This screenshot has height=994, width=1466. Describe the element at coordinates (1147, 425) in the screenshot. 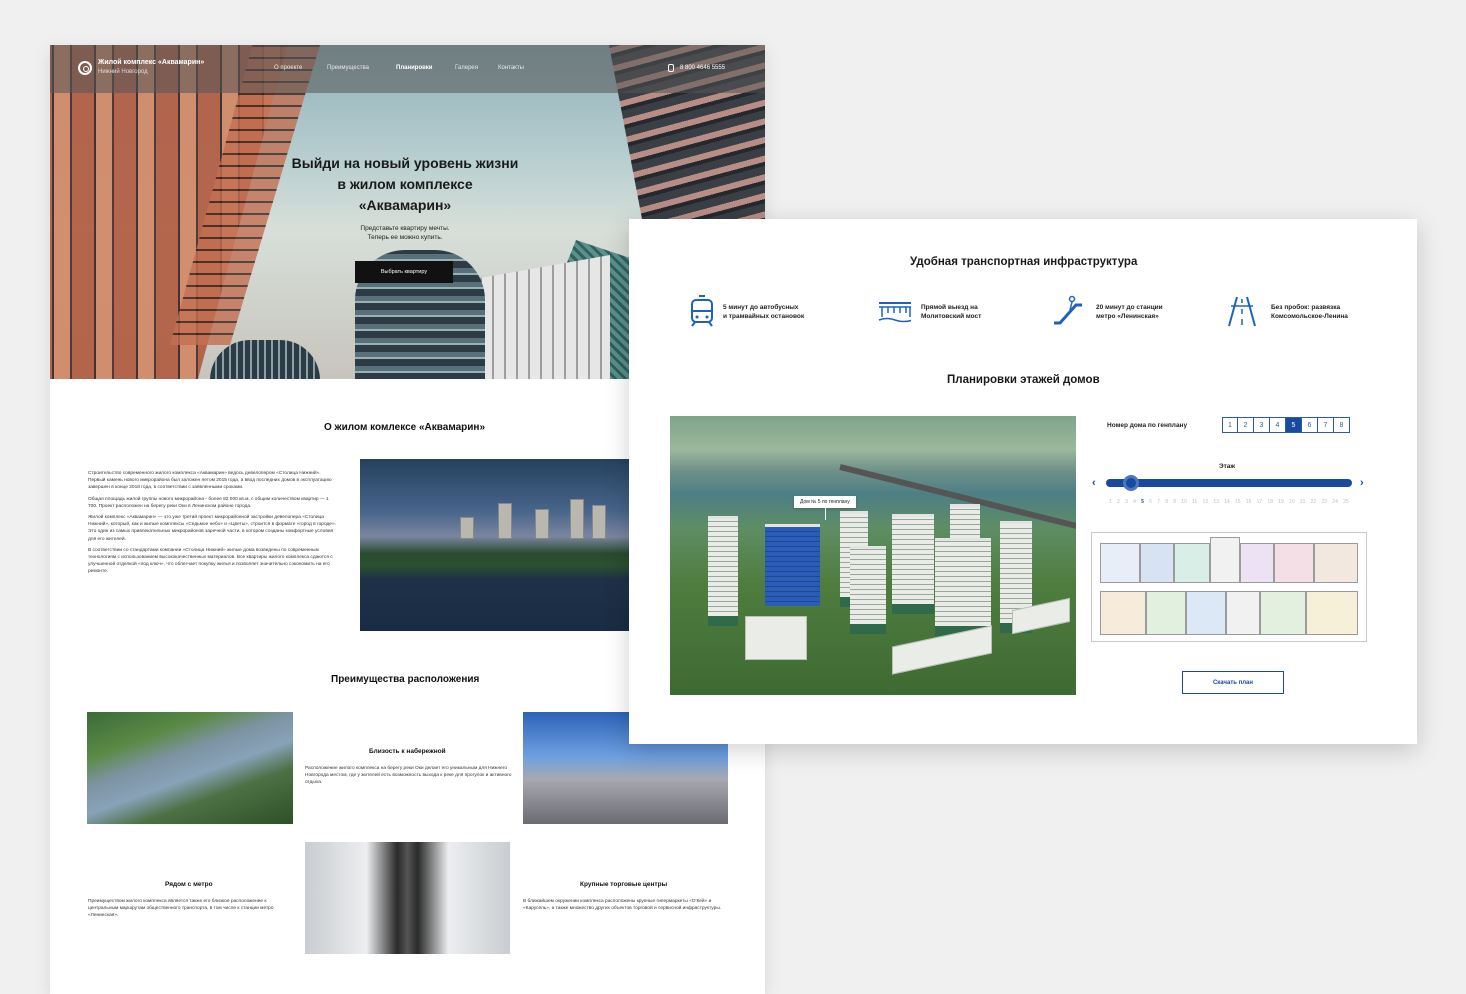

I see `house-number-label: Номер дома по генплану` at that location.